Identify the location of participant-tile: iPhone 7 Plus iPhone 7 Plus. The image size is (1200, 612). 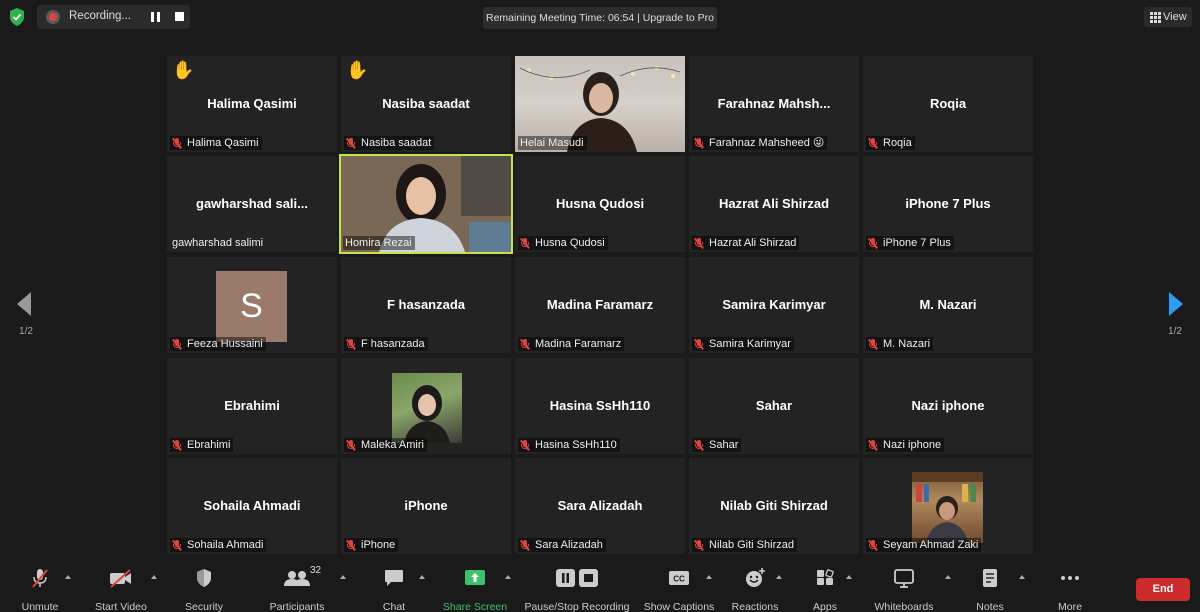
(948, 204).